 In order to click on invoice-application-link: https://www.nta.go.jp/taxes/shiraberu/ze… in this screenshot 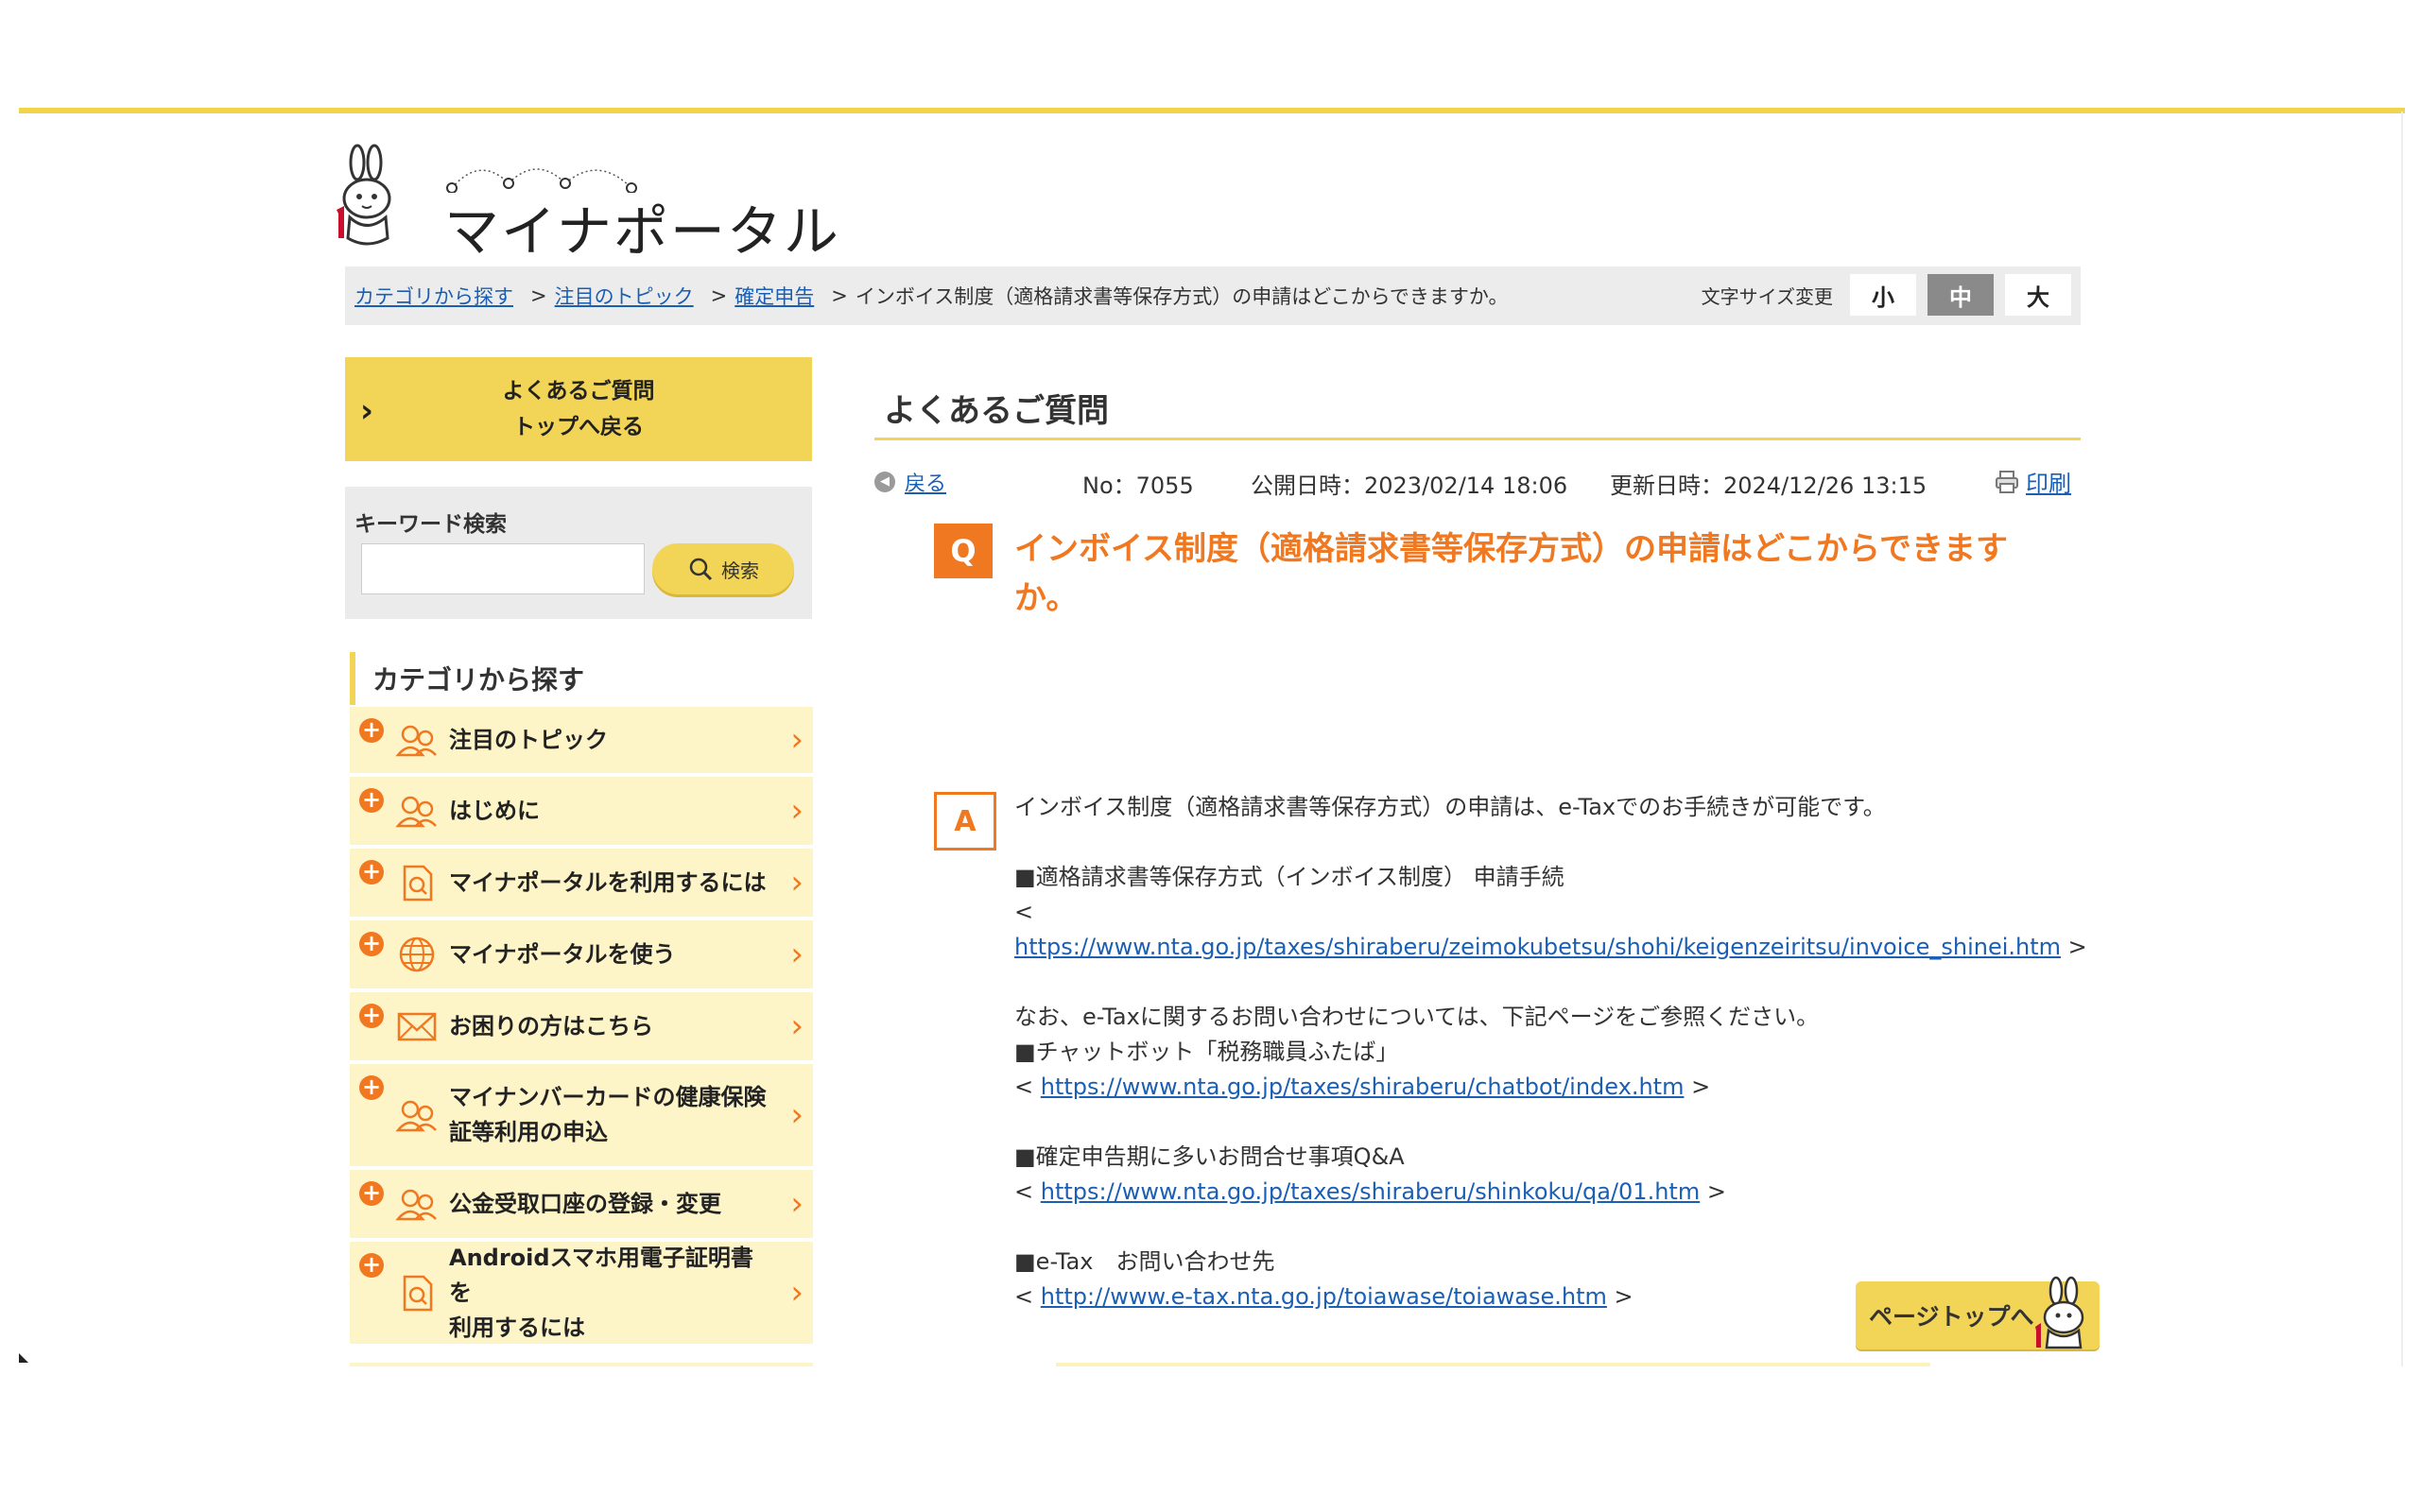, I will do `click(1537, 947)`.